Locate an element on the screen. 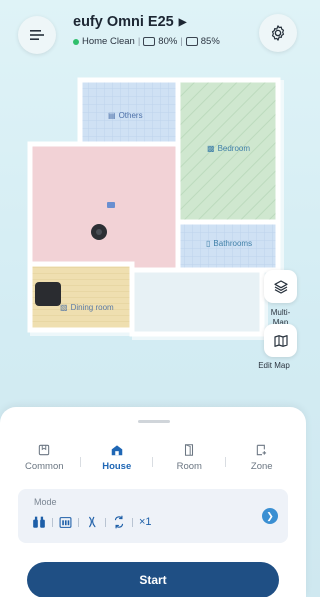 The image size is (320, 597). top-bar: eufy Omni E25 ▶ Home Clean | 80% | 85% is located at coordinates (153, 30).